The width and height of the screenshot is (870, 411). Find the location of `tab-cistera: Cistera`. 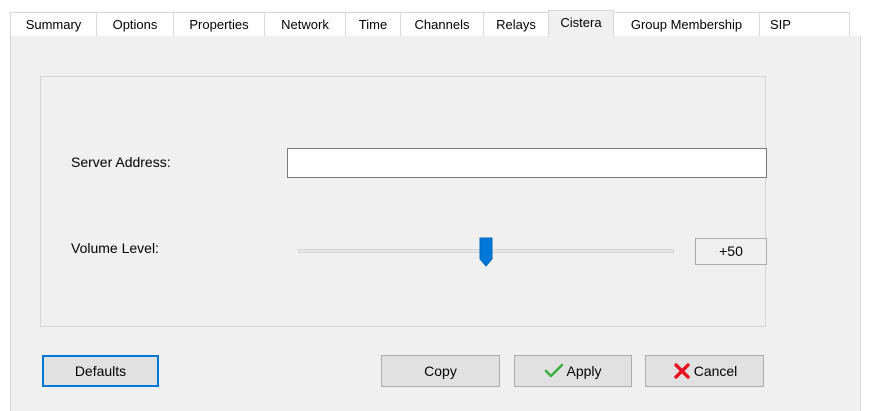

tab-cistera: Cistera is located at coordinates (581, 23).